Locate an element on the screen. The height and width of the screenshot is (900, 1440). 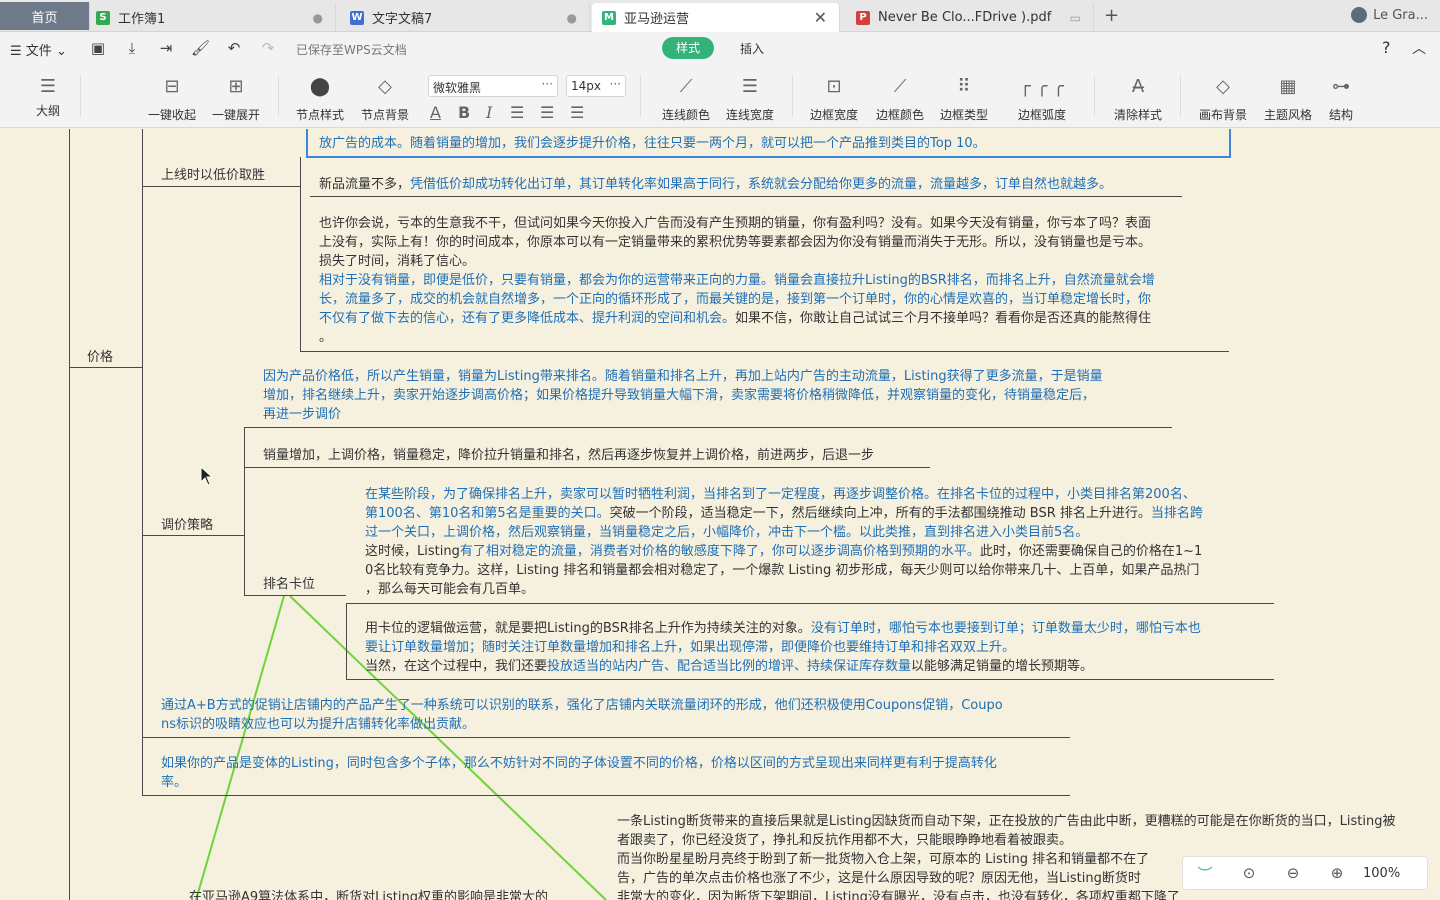
node-style-button: ⬤ 节点样式 is located at coordinates (320, 99).